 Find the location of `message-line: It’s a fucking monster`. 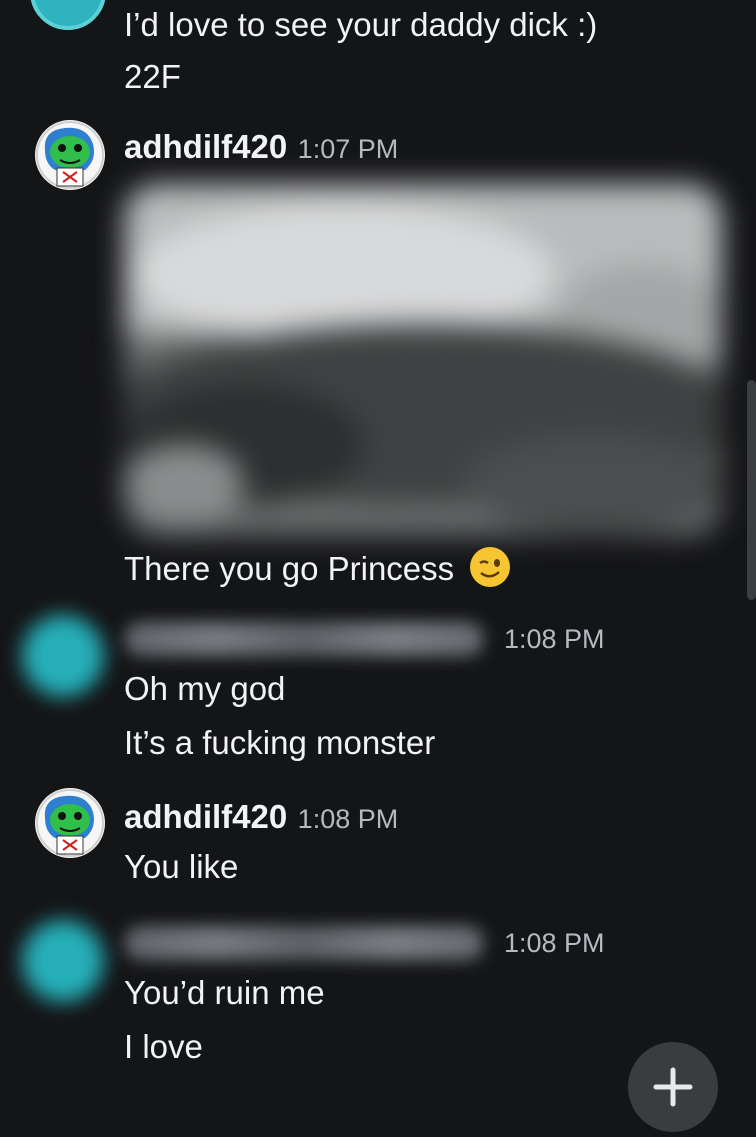

message-line: It’s a fucking monster is located at coordinates (280, 742).